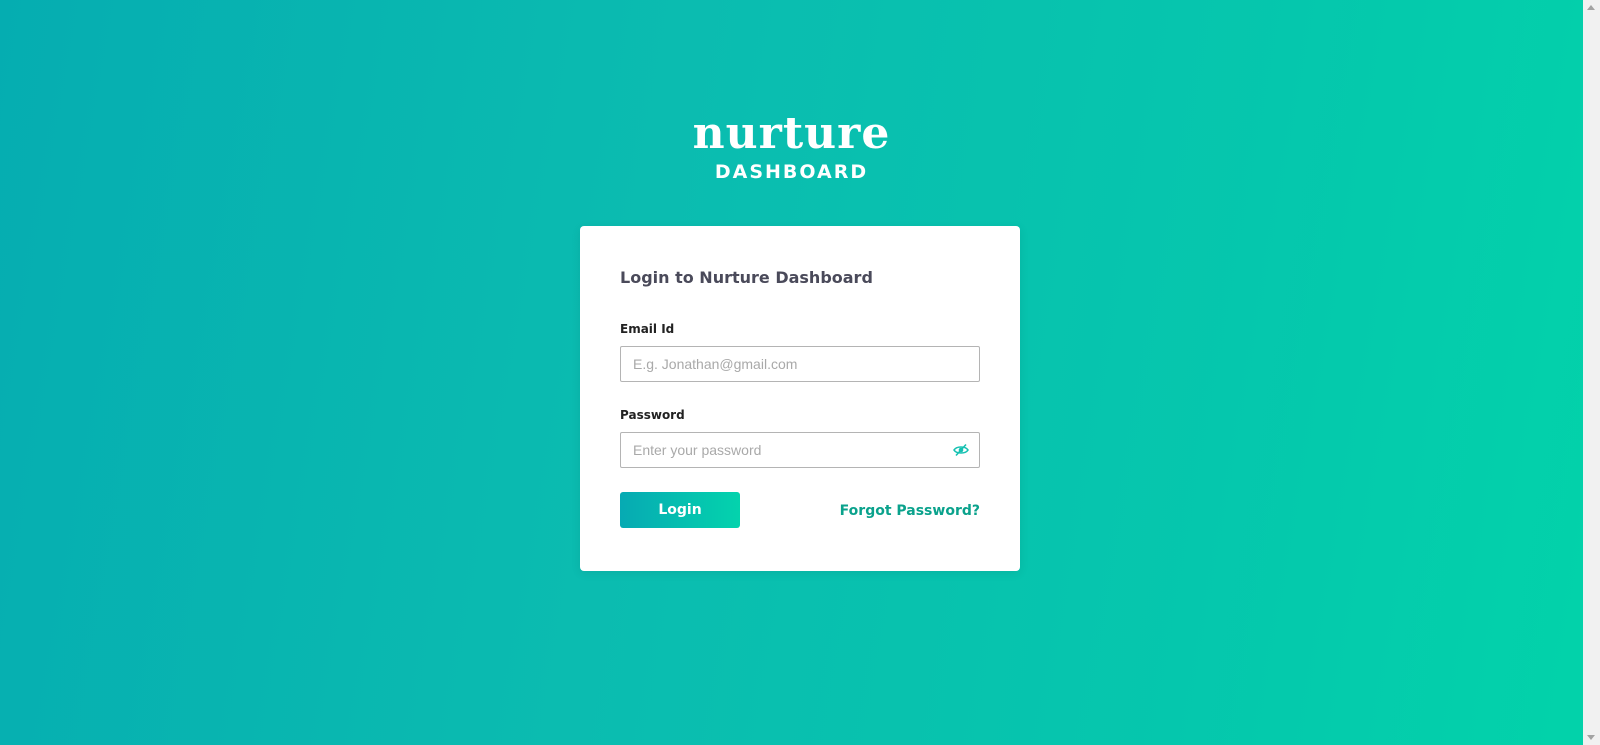 The width and height of the screenshot is (1600, 745). What do you see at coordinates (1591, 737) in the screenshot?
I see `scroll-down-icon` at bounding box center [1591, 737].